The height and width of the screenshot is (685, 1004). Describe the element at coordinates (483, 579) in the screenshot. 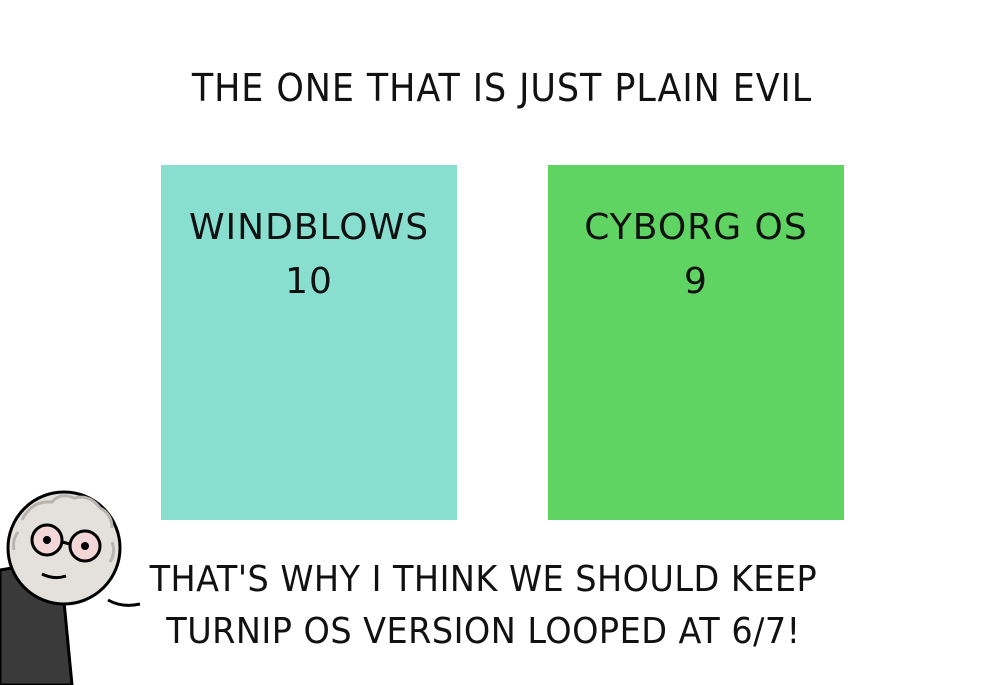

I see `caption-line-1: THAT'S WHY I THINK WE SHOULD KEEP` at that location.